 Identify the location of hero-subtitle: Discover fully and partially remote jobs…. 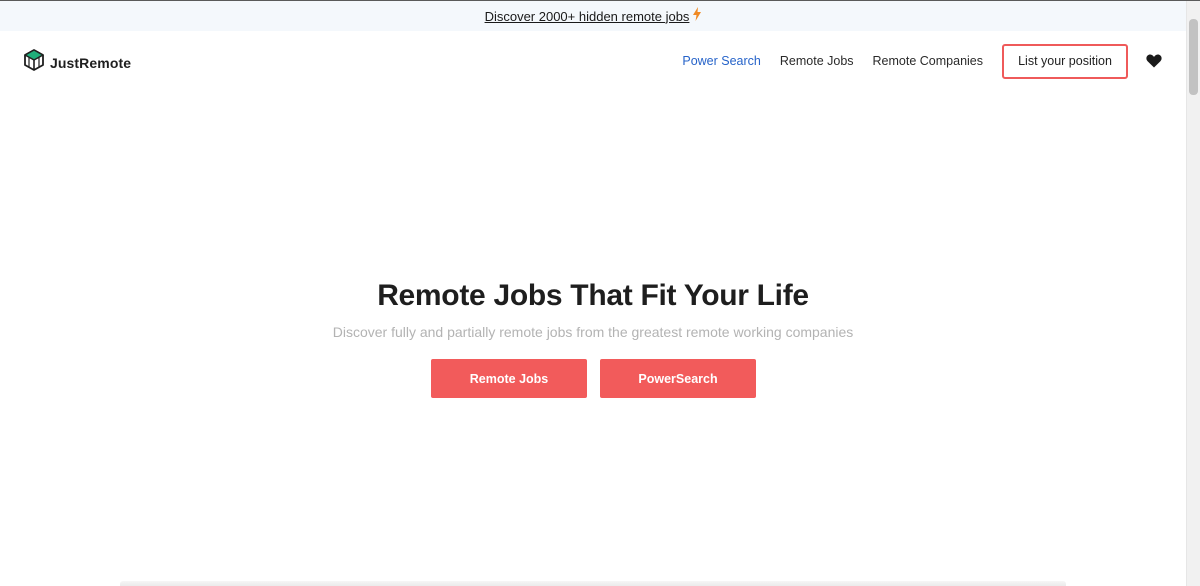
(593, 332).